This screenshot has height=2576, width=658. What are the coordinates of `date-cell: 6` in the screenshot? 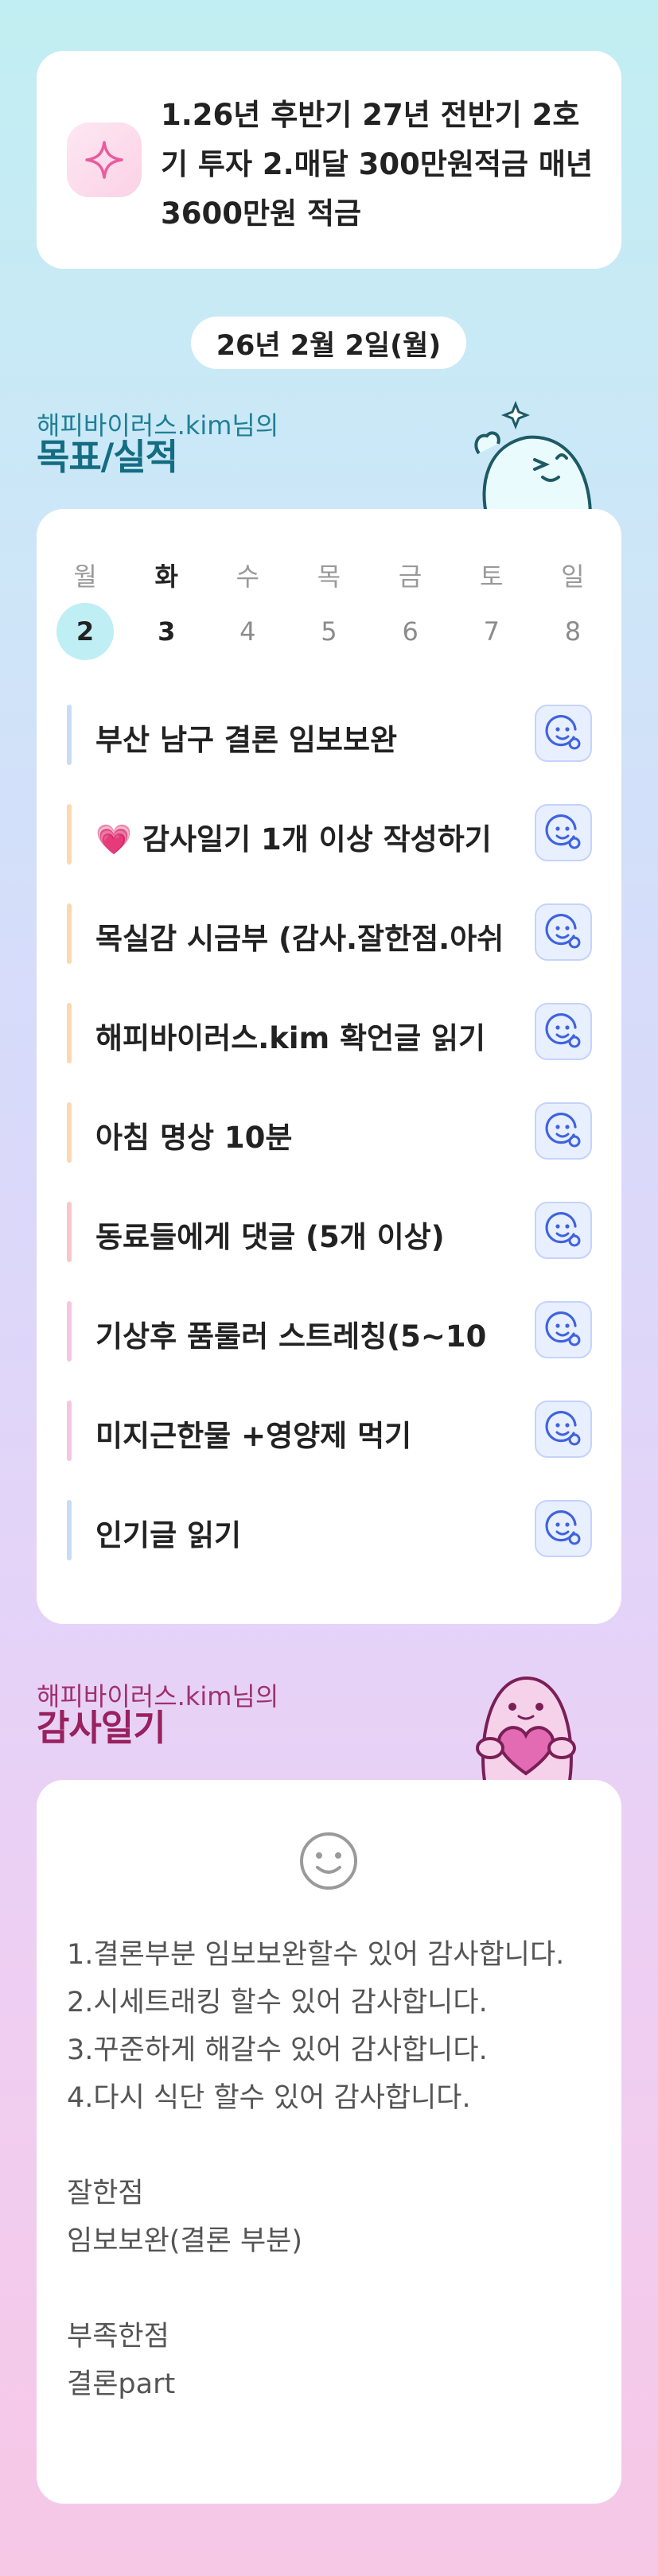 It's located at (410, 631).